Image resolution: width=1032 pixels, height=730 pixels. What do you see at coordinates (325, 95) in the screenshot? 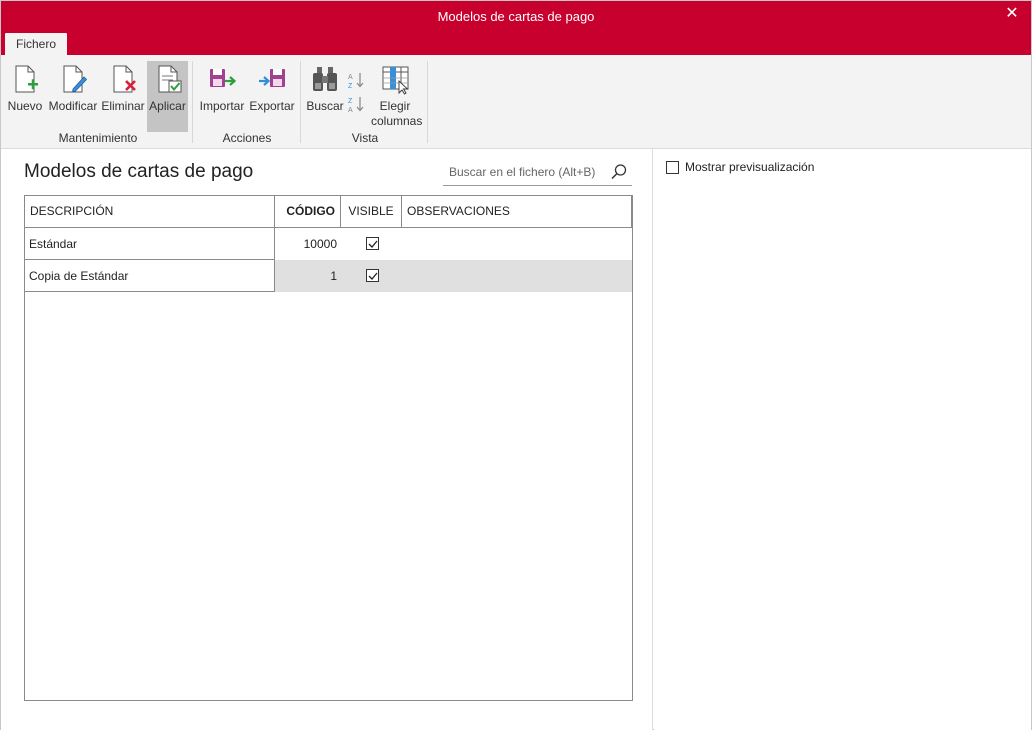
I see `buscar-button: Buscar` at bounding box center [325, 95].